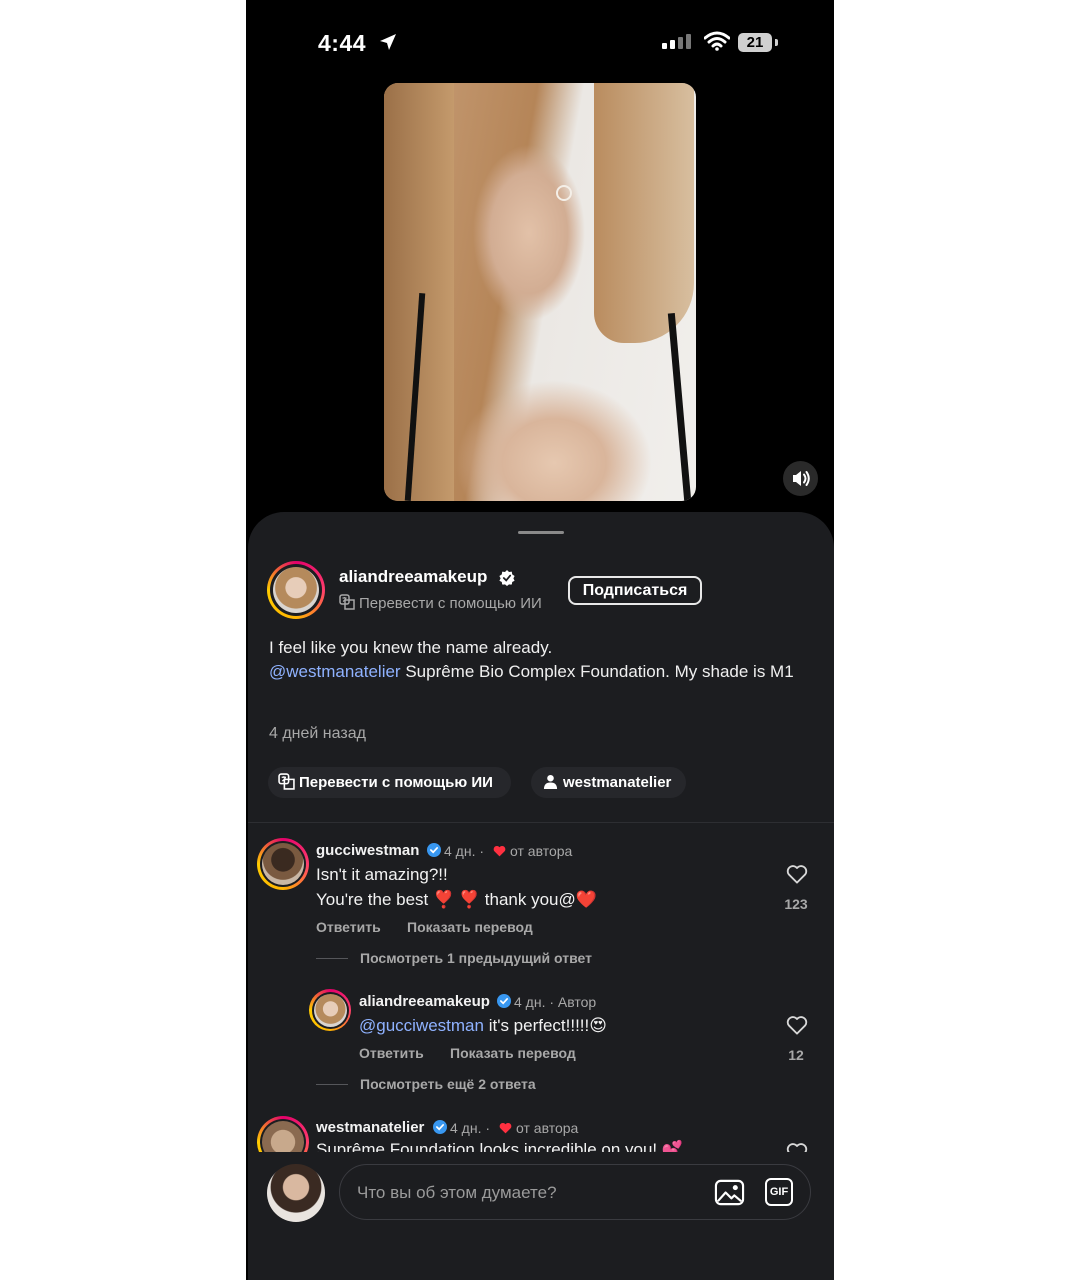 Image resolution: width=1080 pixels, height=1280 pixels. Describe the element at coordinates (717, 41) in the screenshot. I see `wifi-icon` at that location.